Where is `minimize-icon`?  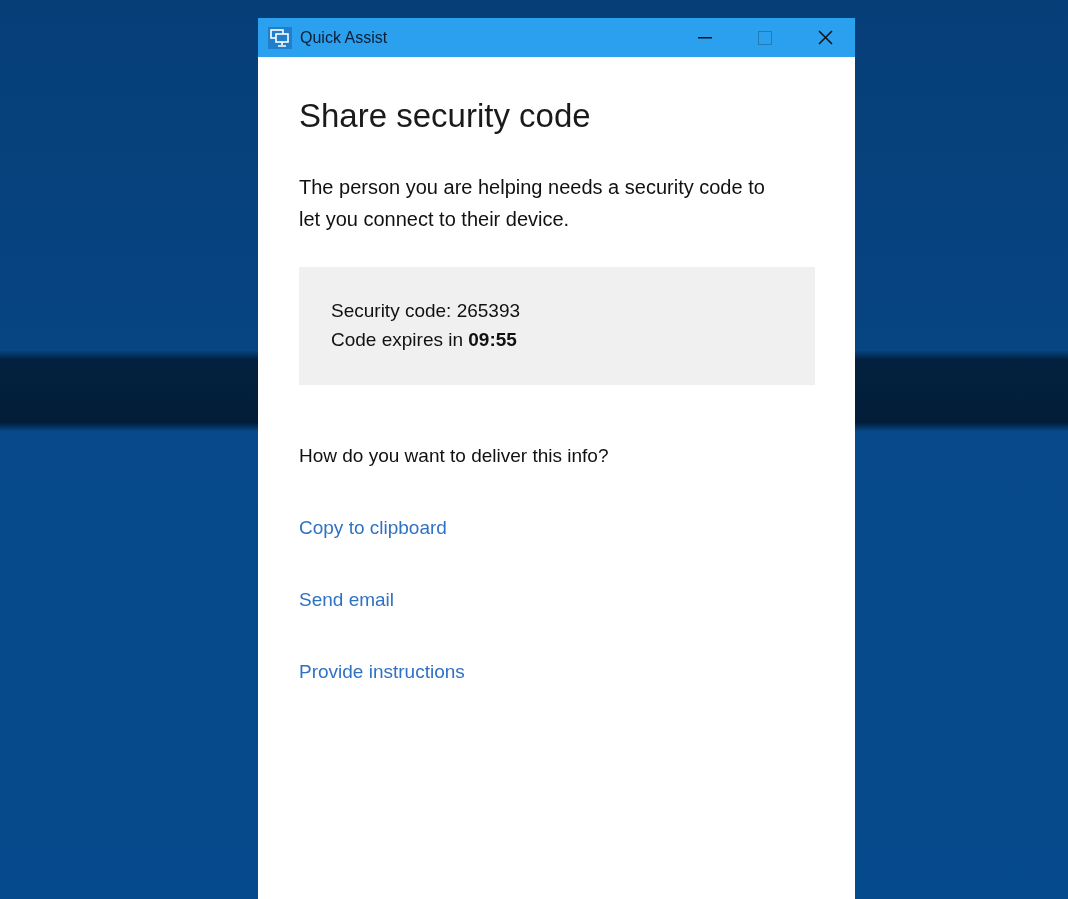 minimize-icon is located at coordinates (705, 37).